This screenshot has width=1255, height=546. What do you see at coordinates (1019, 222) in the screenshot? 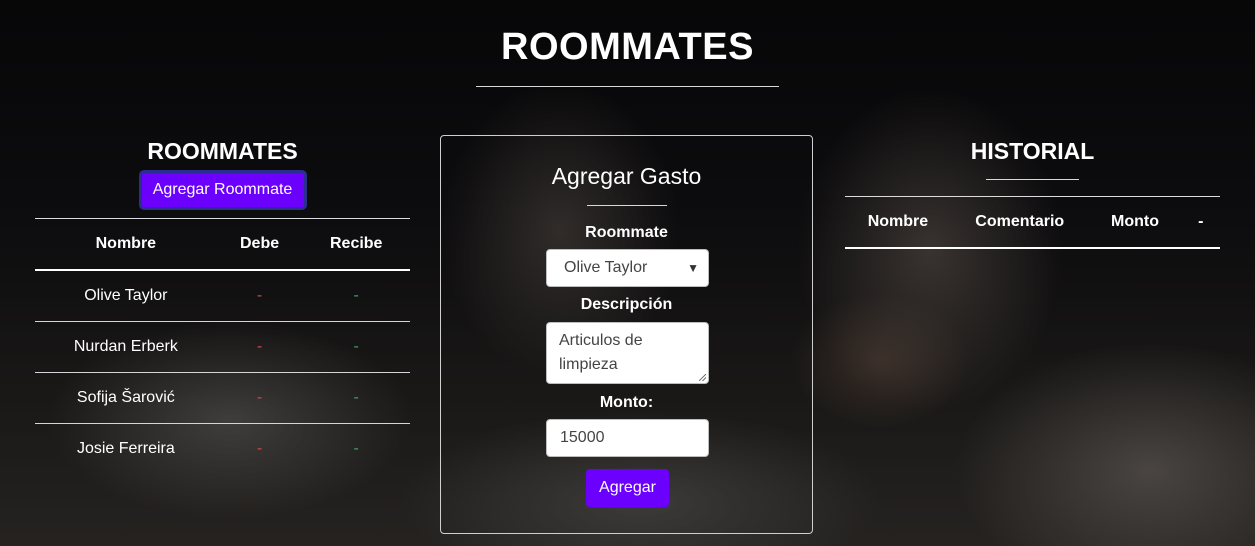
I see `column-header-comentario: Comentario` at bounding box center [1019, 222].